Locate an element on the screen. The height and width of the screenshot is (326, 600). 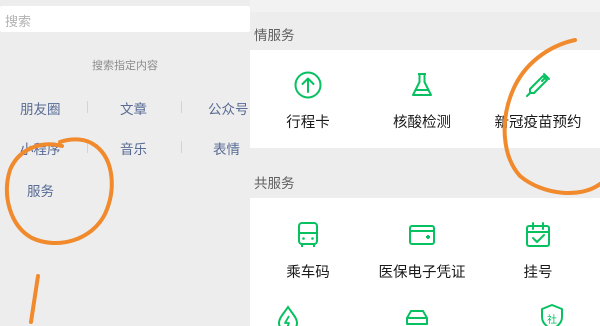
service-label: 新冠疫苗预约 is located at coordinates (538, 123).